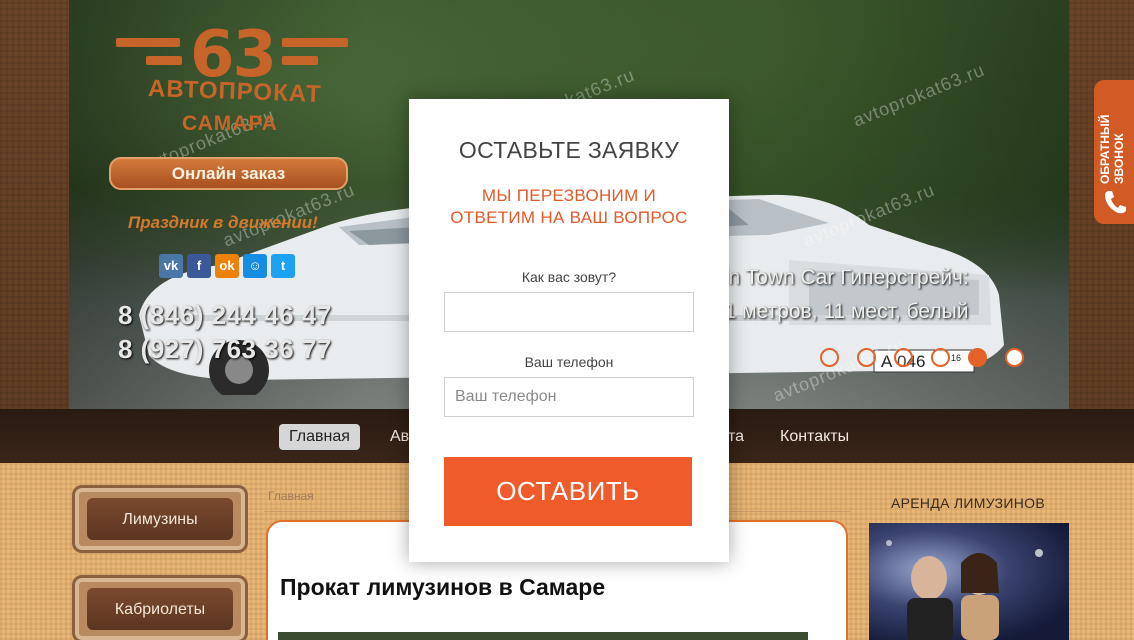  Describe the element at coordinates (234, 91) in the screenshot. I see `logo-line1: АВТОПРОКАТ` at that location.